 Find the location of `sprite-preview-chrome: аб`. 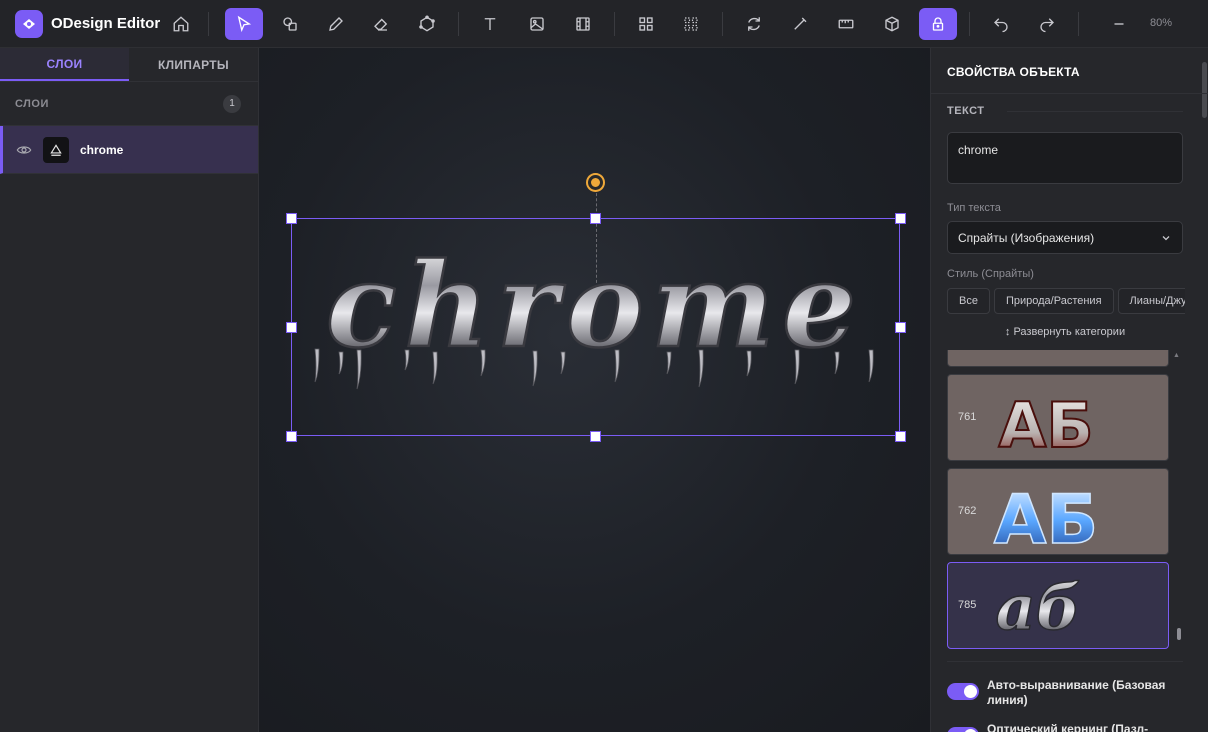

sprite-preview-chrome: аб is located at coordinates (1038, 607).